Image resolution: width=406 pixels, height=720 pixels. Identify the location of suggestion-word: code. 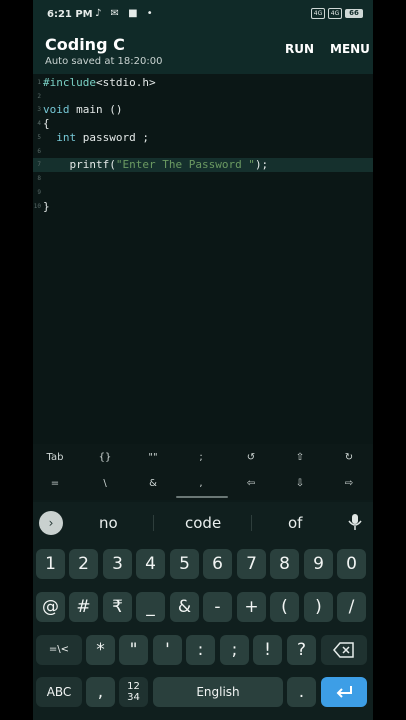
(203, 523).